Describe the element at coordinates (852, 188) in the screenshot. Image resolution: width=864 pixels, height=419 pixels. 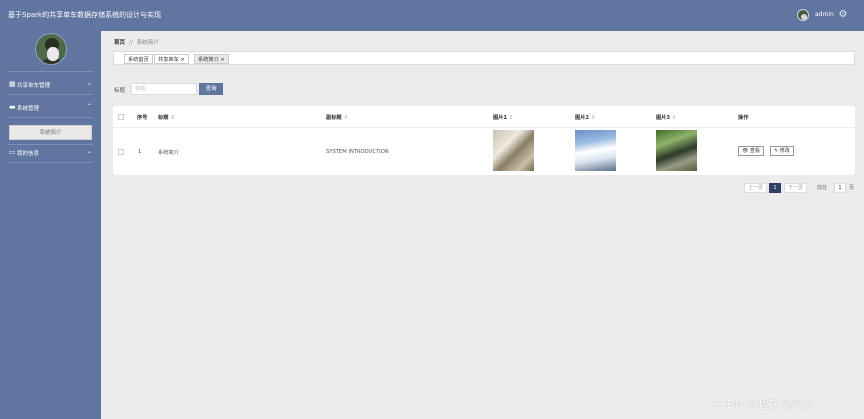
I see `page-suffix: 页` at that location.